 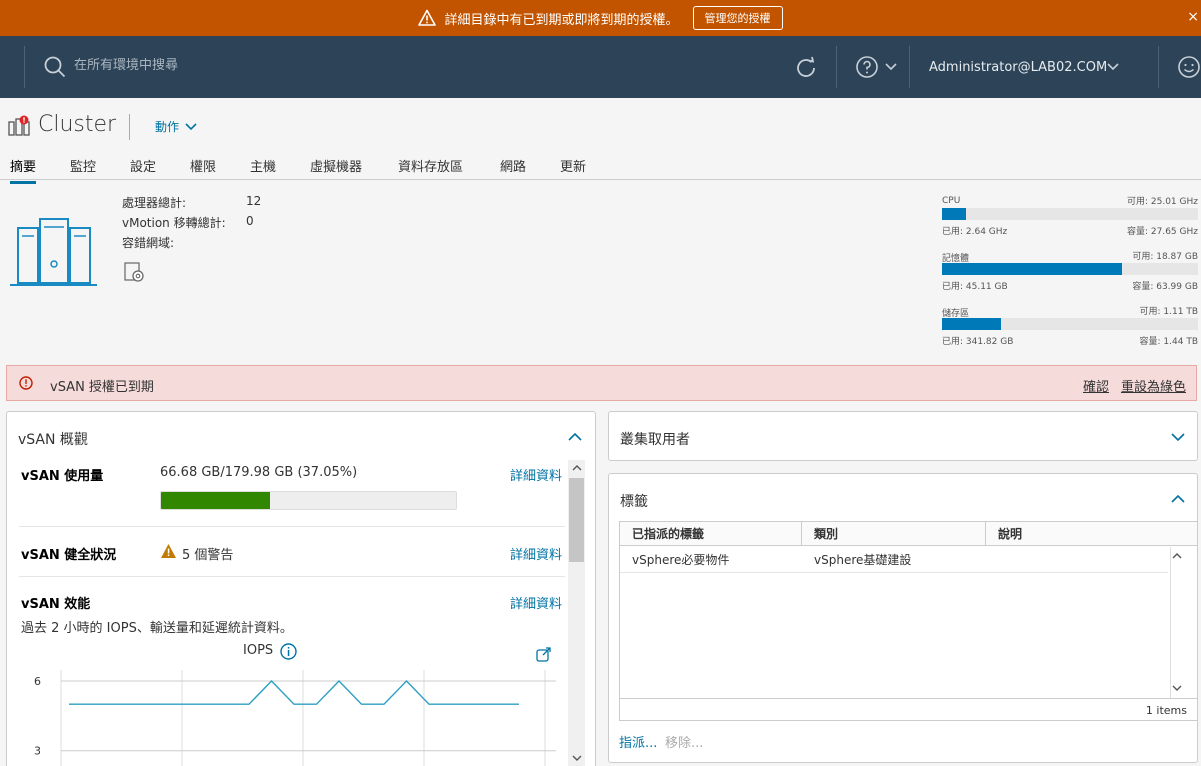 I want to click on fault-domain-label: 容錯網域:, so click(x=148, y=243).